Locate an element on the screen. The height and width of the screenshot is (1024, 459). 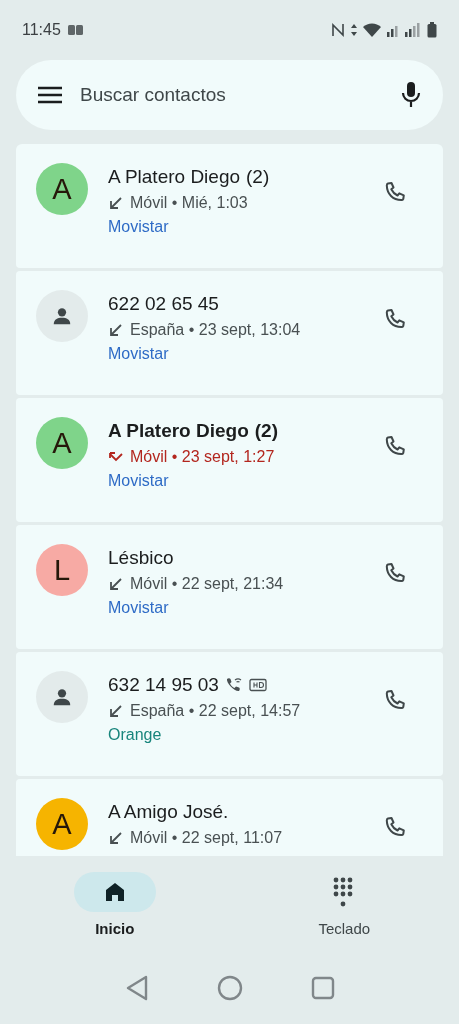
carrier-label: Orange is located at coordinates (135, 735).